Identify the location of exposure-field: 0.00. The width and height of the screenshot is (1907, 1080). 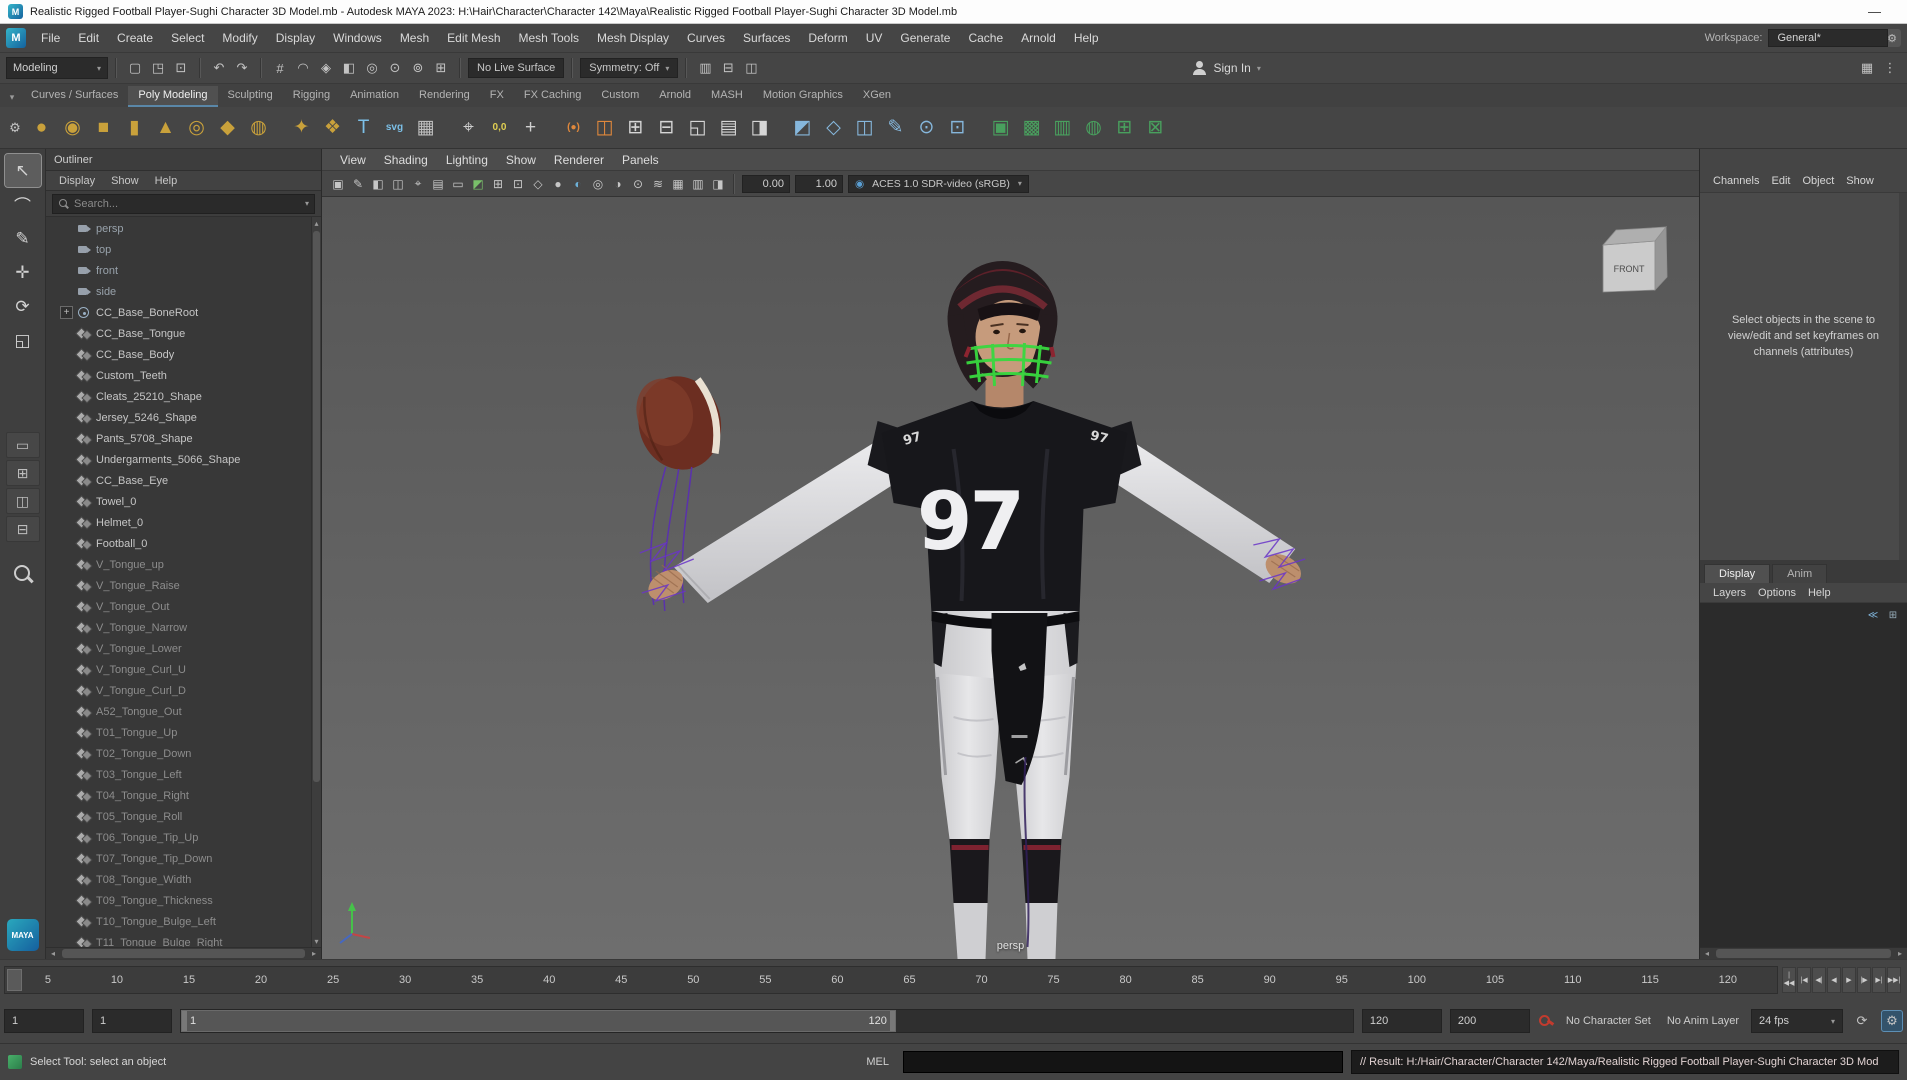
(766, 183).